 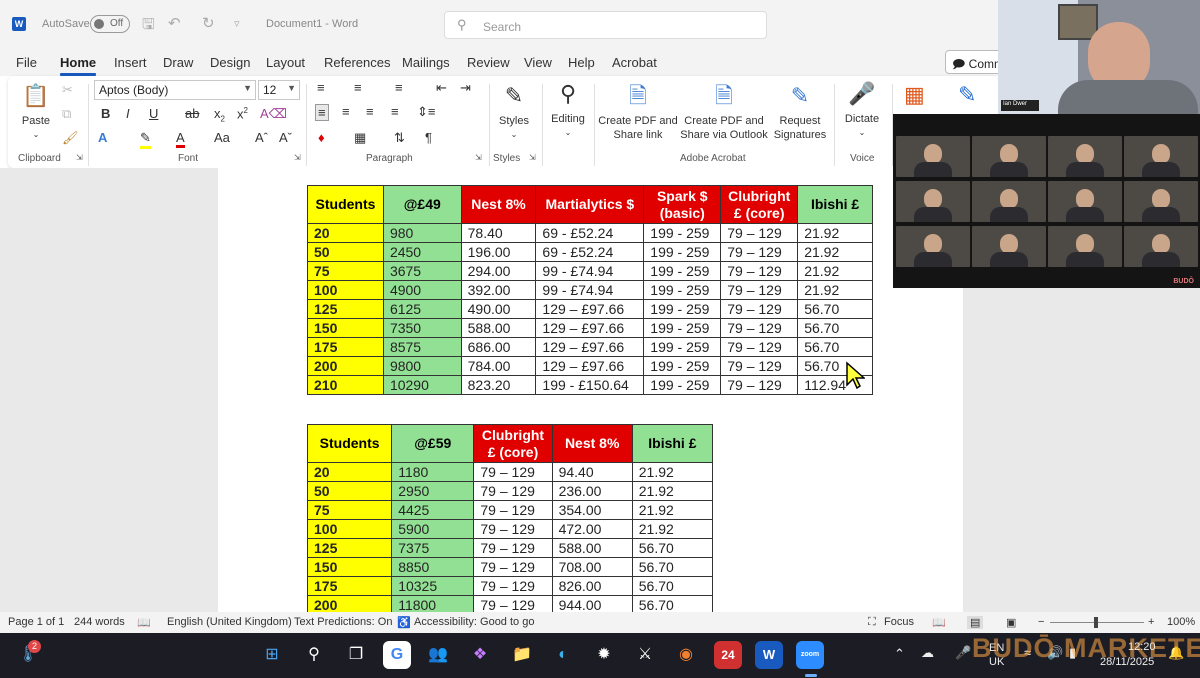 What do you see at coordinates (927, 653) in the screenshot?
I see `onedrive-icon: ☁` at bounding box center [927, 653].